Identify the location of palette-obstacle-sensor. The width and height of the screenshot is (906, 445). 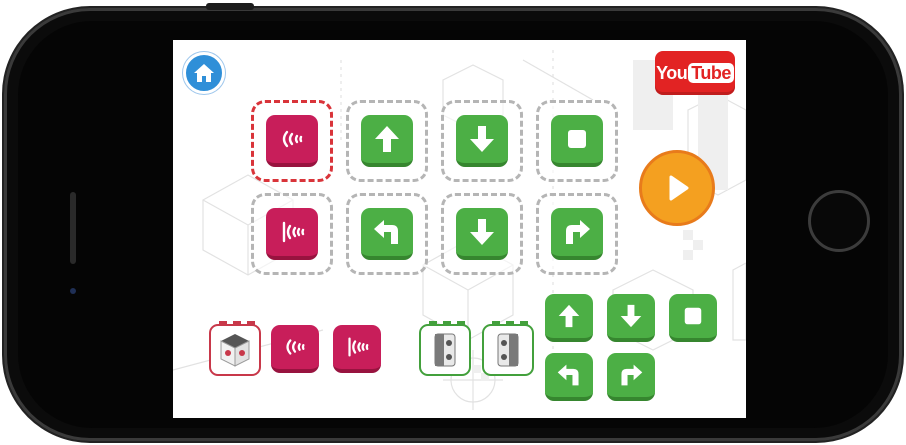
(357, 349).